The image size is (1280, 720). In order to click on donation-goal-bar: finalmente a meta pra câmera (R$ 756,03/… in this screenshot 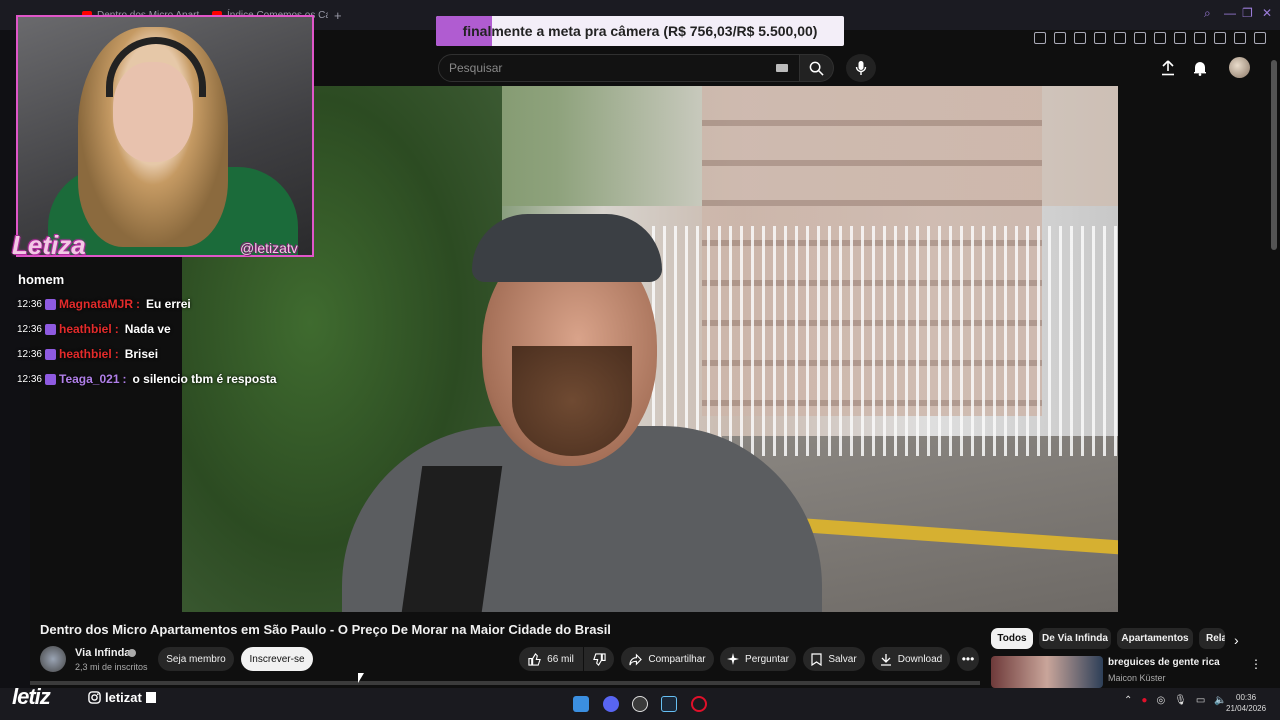, I will do `click(640, 31)`.